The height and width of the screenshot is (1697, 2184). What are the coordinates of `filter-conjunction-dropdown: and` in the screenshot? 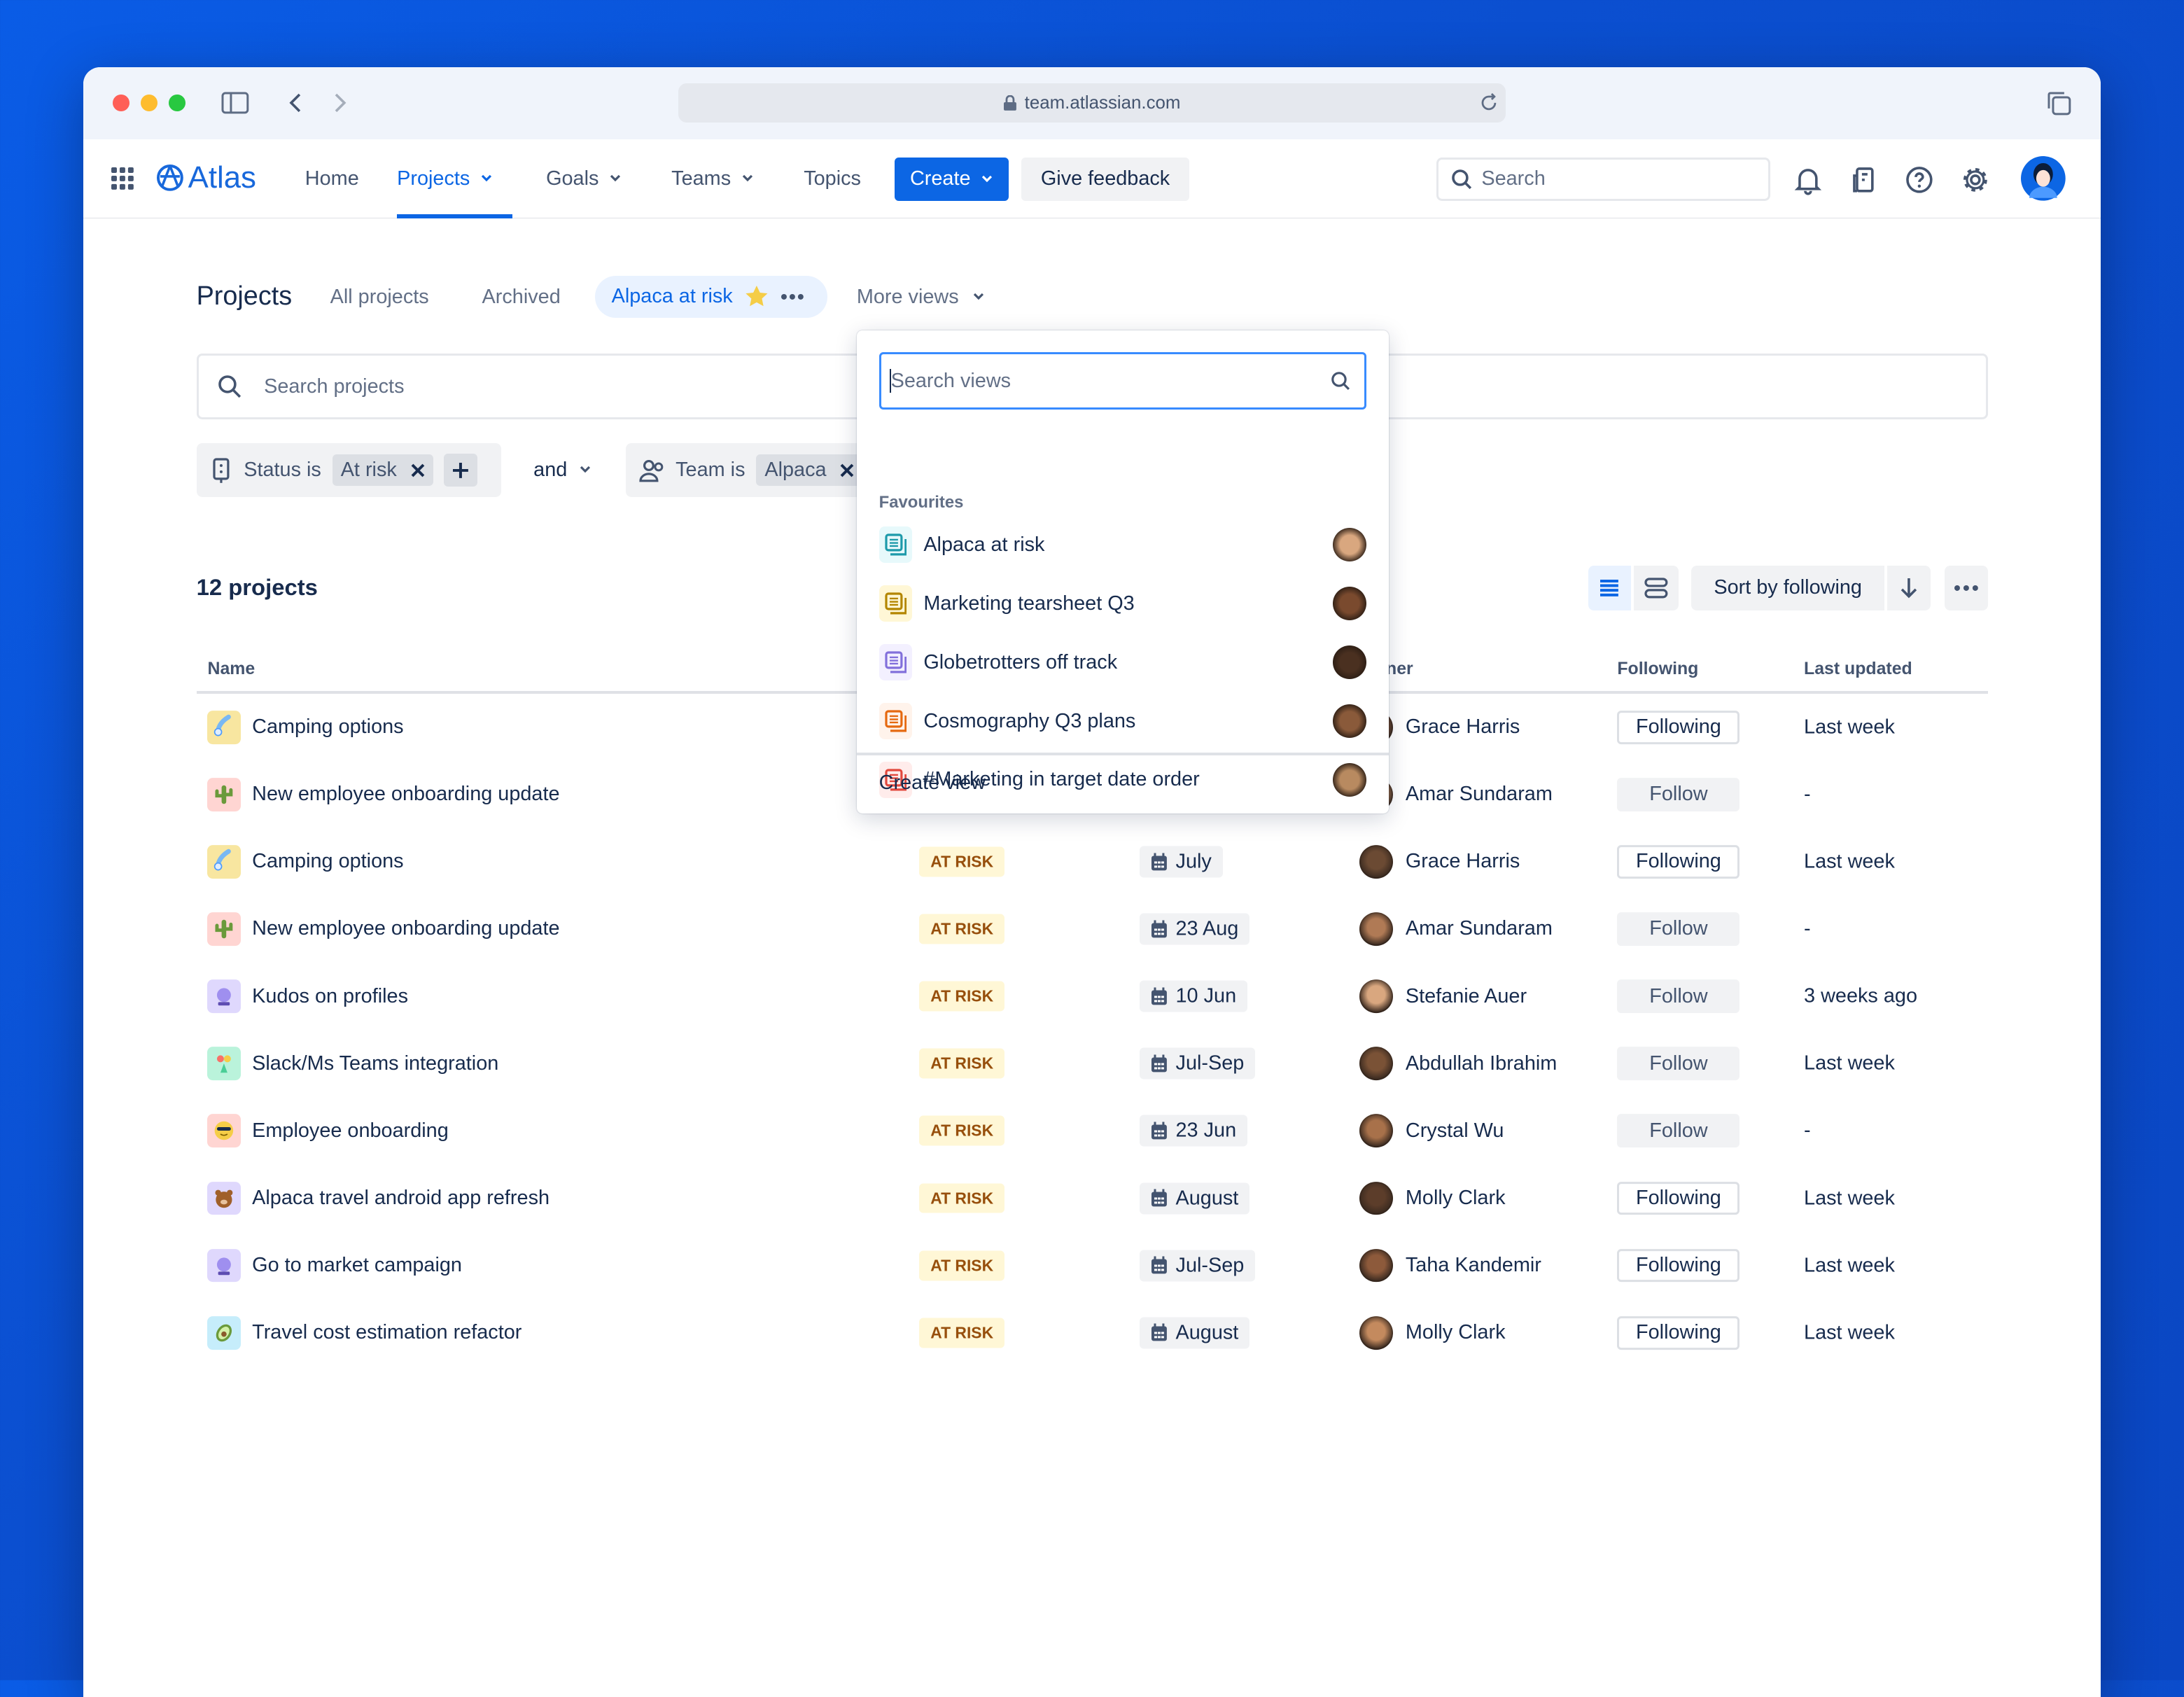 It's located at (562, 470).